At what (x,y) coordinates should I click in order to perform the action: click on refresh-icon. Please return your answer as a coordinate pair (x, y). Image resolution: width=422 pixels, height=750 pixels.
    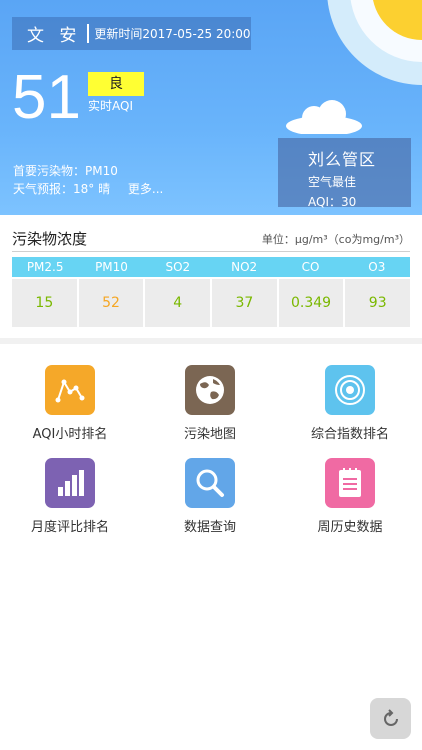
    Looking at the image, I should click on (390, 717).